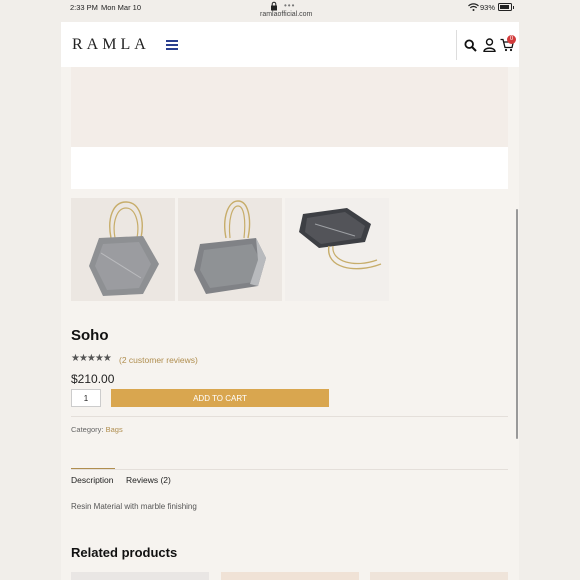 The image size is (580, 580). I want to click on add-to-cart-button: ADD TO CART, so click(220, 398).